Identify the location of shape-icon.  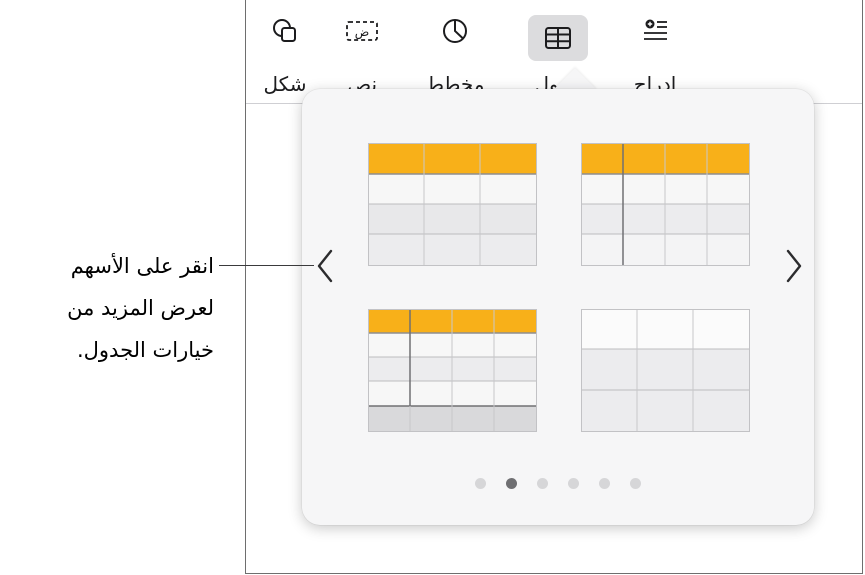
(285, 31).